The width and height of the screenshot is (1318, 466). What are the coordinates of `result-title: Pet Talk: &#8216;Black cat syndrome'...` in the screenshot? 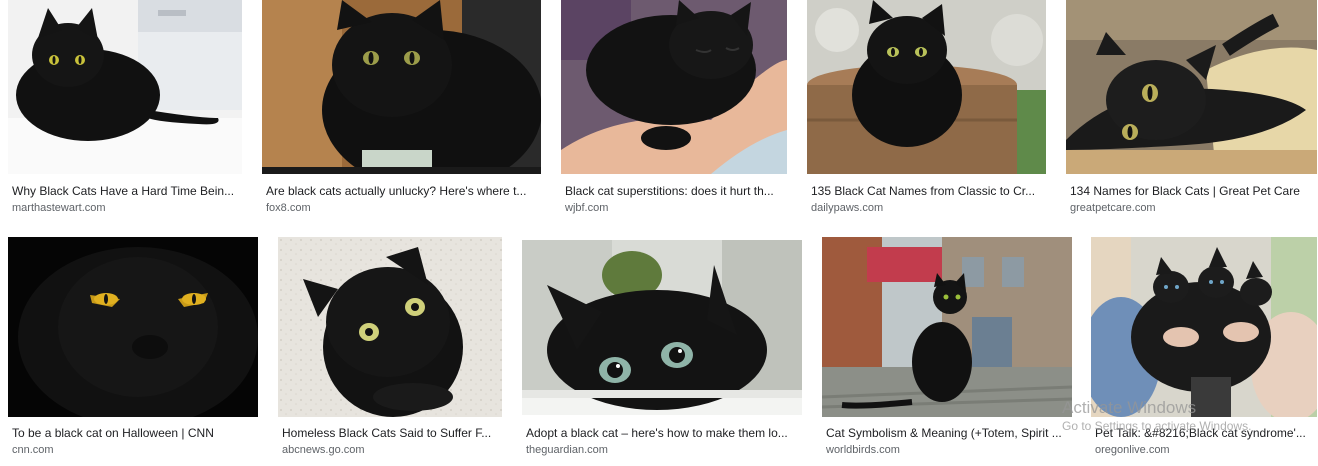 It's located at (1205, 433).